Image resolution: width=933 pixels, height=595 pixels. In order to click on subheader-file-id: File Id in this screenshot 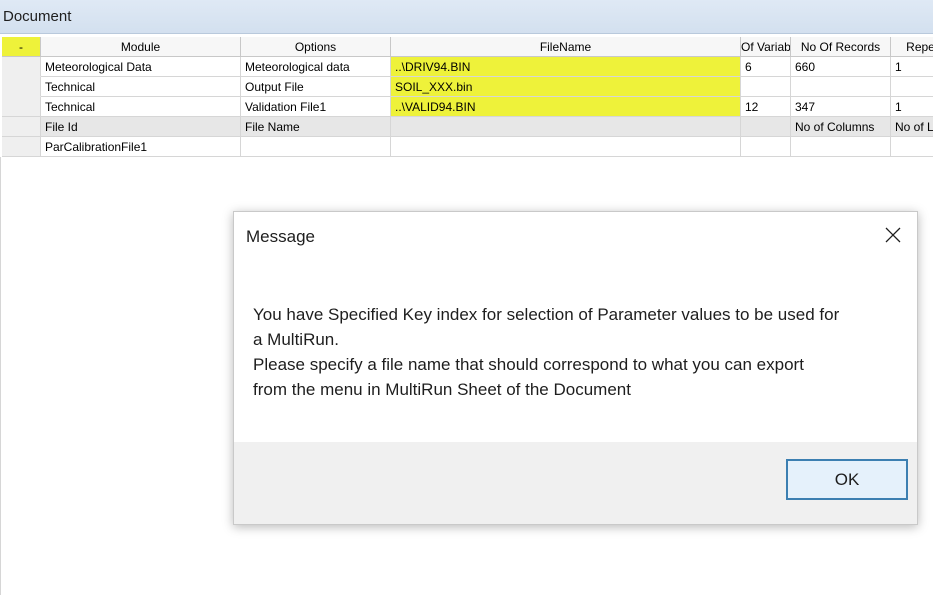, I will do `click(141, 127)`.